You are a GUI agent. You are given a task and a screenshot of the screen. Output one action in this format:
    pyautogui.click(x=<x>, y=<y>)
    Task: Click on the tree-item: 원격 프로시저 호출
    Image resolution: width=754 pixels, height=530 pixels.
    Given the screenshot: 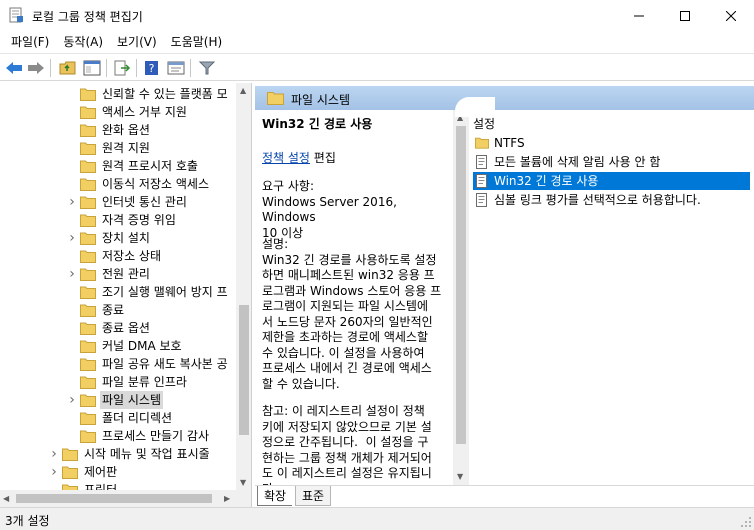 What is the action you would take?
    pyautogui.click(x=118, y=166)
    